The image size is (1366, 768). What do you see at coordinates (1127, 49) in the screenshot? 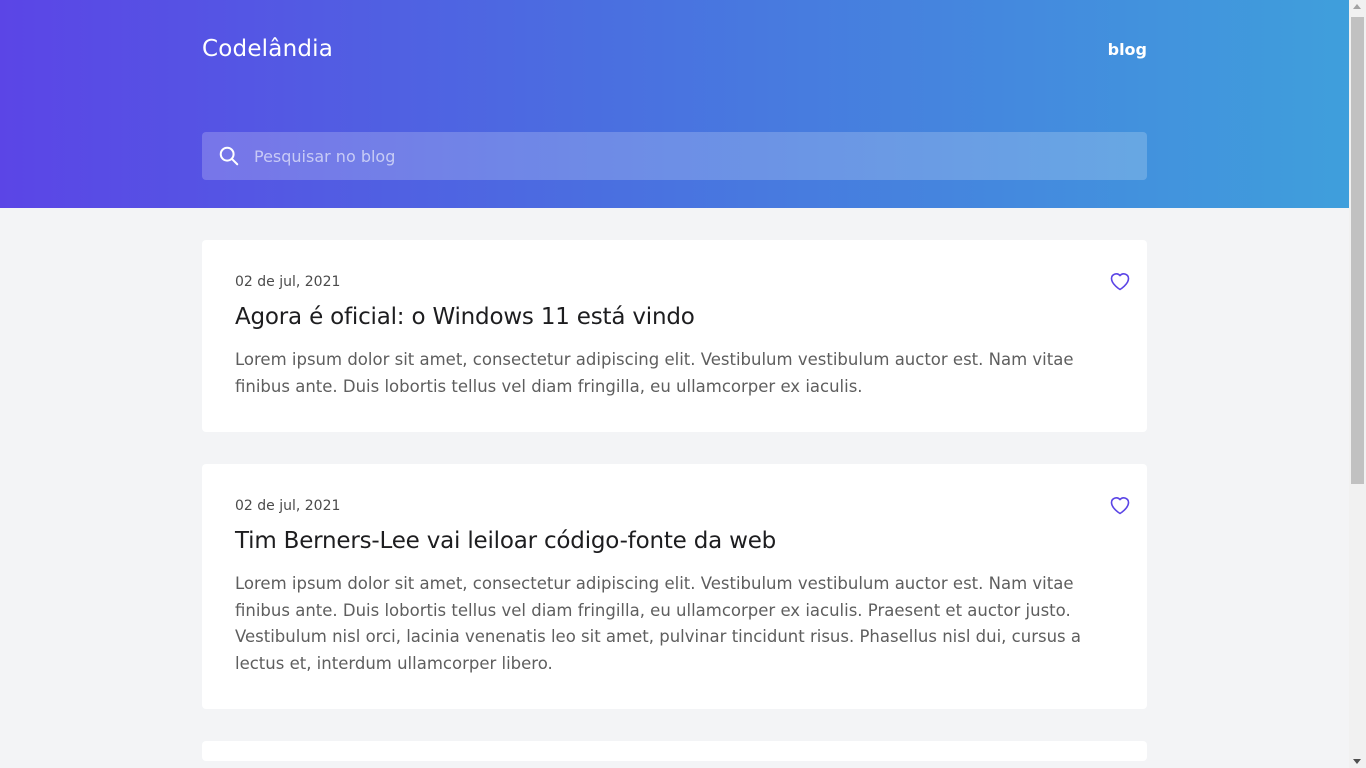
I see `nav-link-blog: blog` at bounding box center [1127, 49].